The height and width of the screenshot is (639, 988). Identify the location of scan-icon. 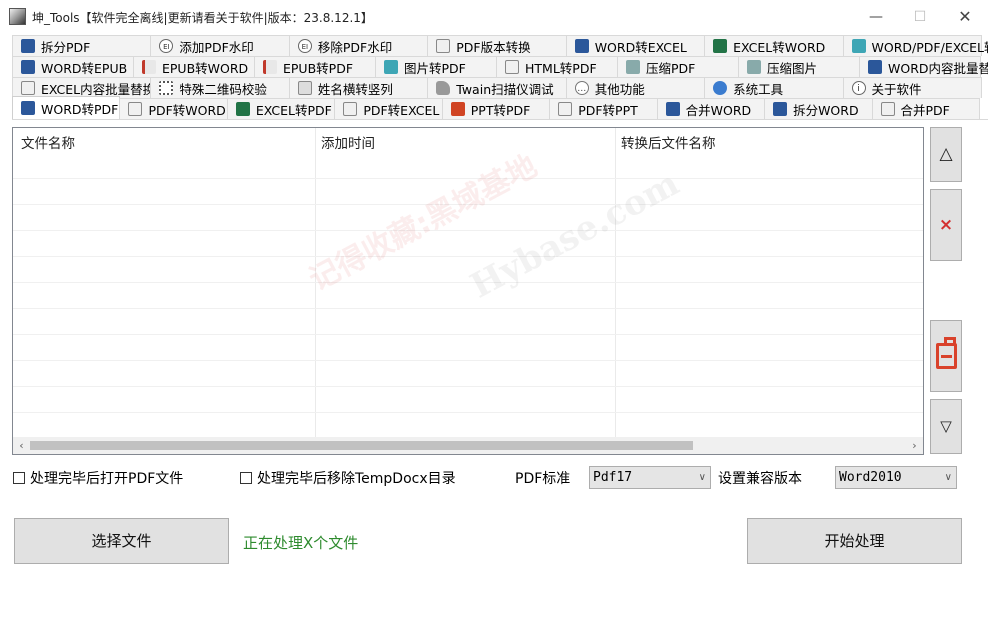
(443, 88).